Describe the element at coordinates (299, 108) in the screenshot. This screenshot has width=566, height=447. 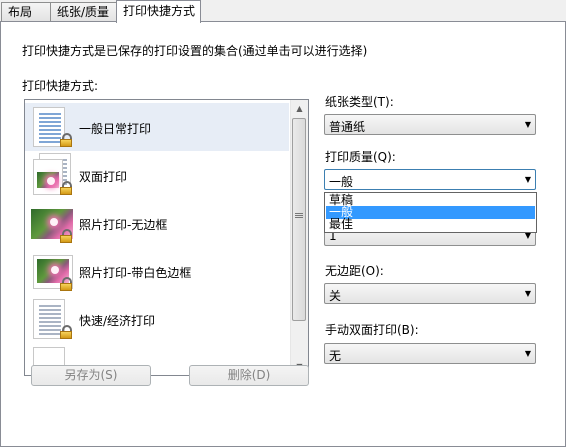
I see `scroll-up-icon: ▲` at that location.